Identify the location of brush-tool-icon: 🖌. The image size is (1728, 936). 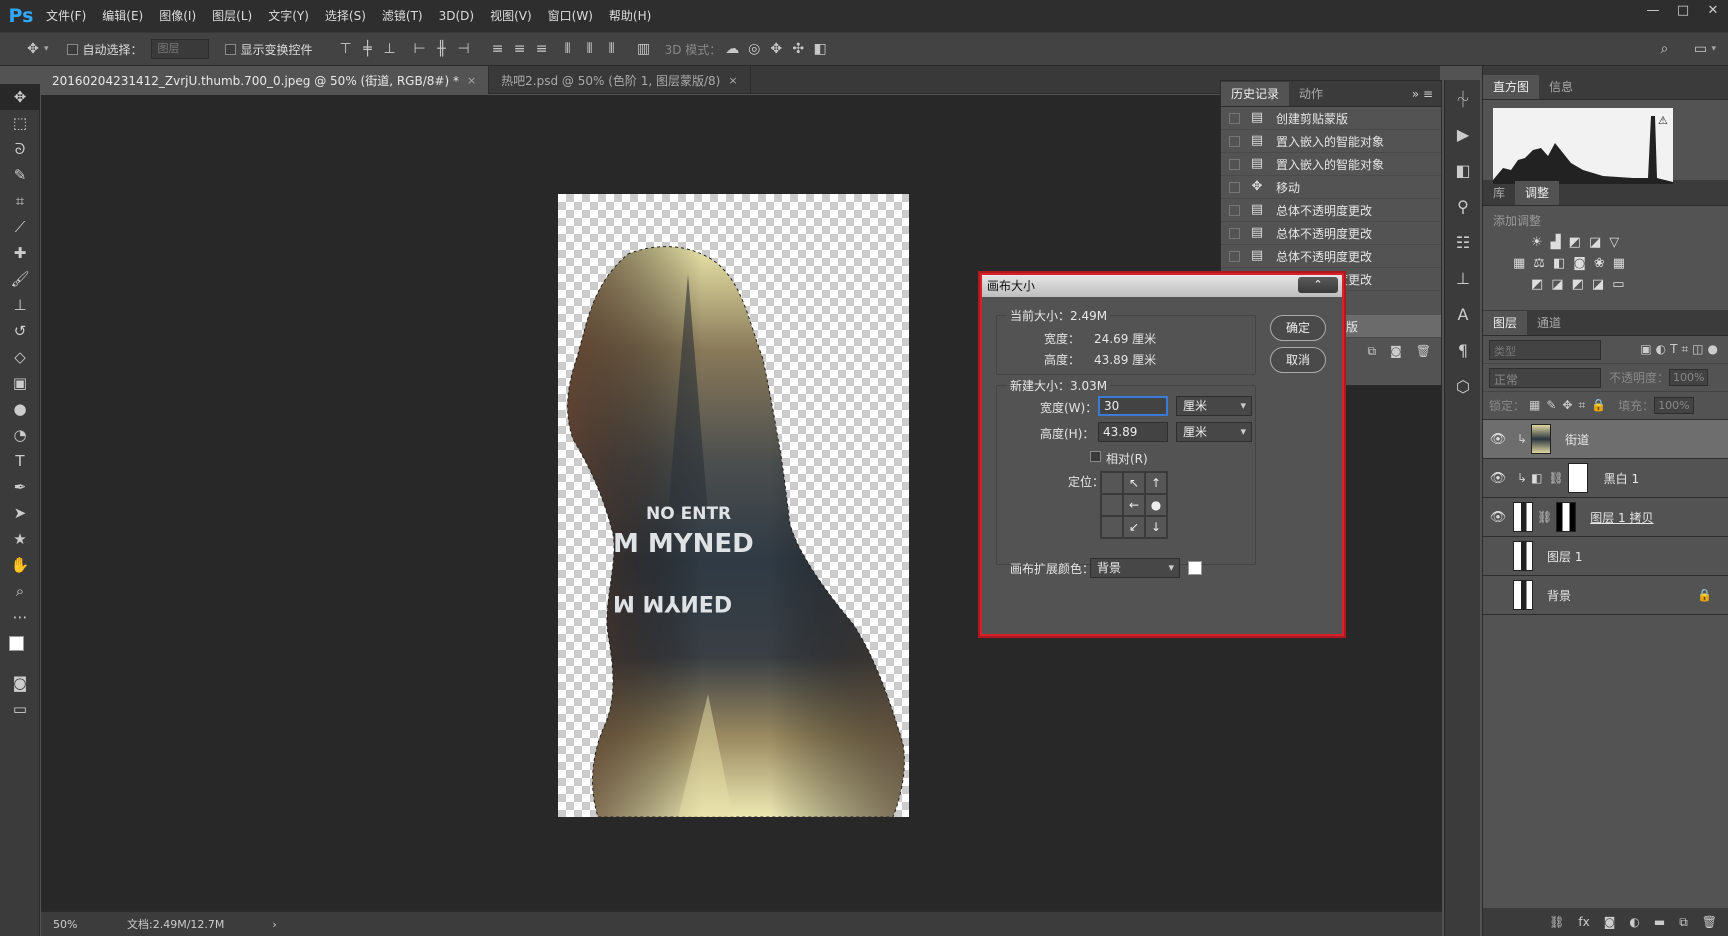
(20, 279).